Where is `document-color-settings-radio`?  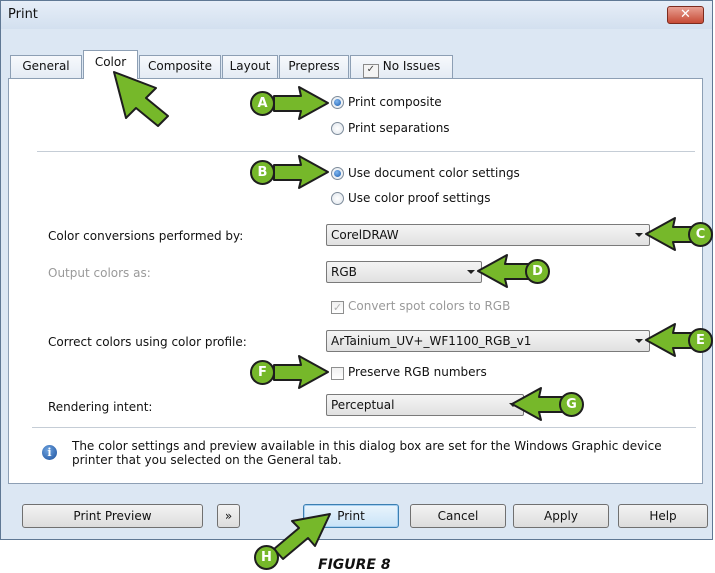 document-color-settings-radio is located at coordinates (337, 173).